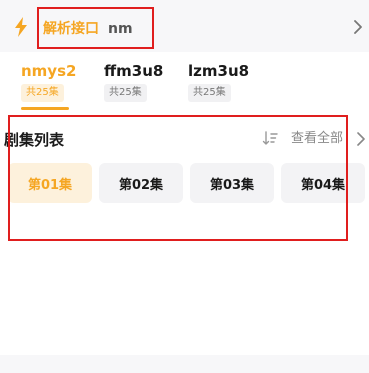 The height and width of the screenshot is (373, 369). What do you see at coordinates (218, 82) in the screenshot?
I see `source-tab-lzm3u8: lzm3u8 共25集` at bounding box center [218, 82].